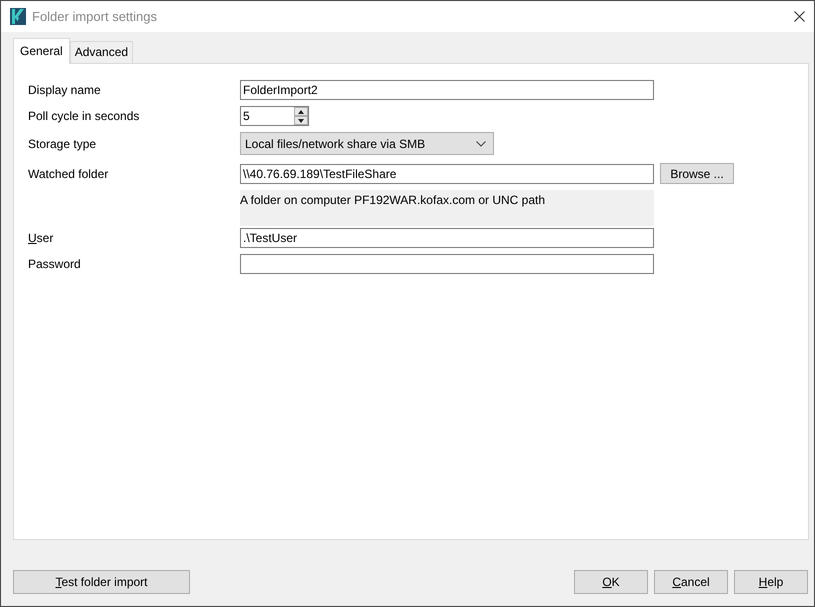 The image size is (815, 607). What do you see at coordinates (65, 90) in the screenshot?
I see `field-label: Display name` at bounding box center [65, 90].